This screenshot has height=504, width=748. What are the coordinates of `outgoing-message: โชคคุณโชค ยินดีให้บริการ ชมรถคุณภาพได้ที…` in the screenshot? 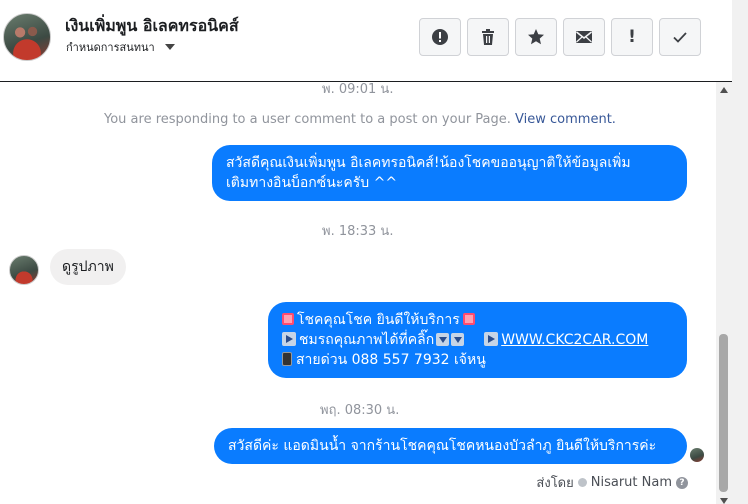 It's located at (477, 340).